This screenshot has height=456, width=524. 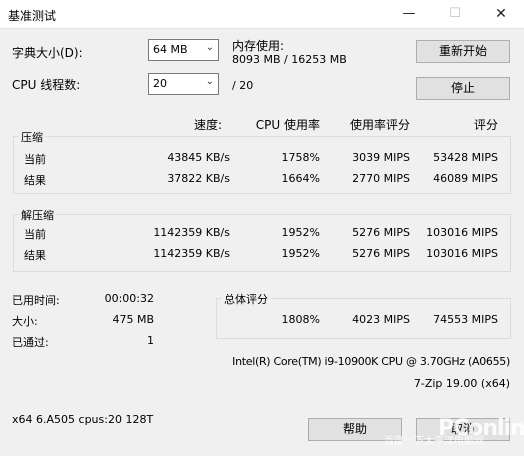 What do you see at coordinates (289, 59) in the screenshot?
I see `memory-usage-value: 8093 MB / 16253 MB` at bounding box center [289, 59].